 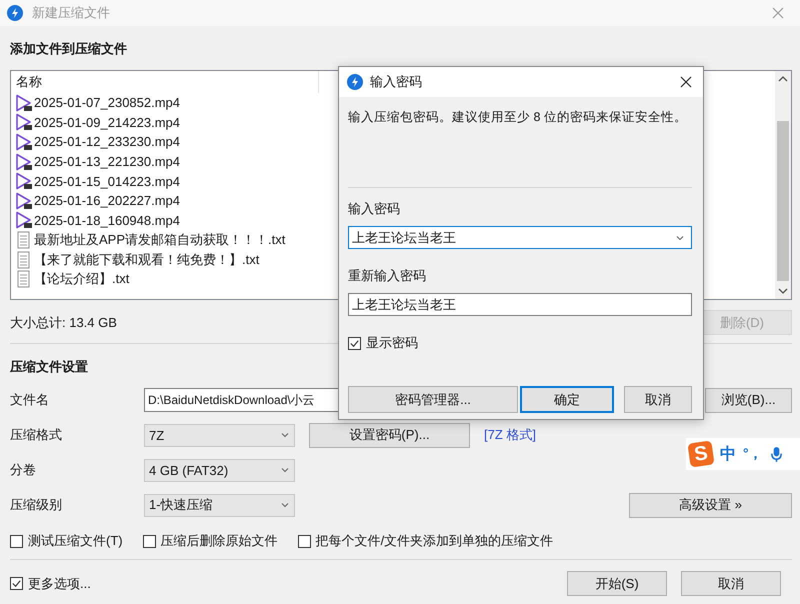 I want to click on total-size-label: 大小总计: 13.4 GB, so click(x=63, y=323).